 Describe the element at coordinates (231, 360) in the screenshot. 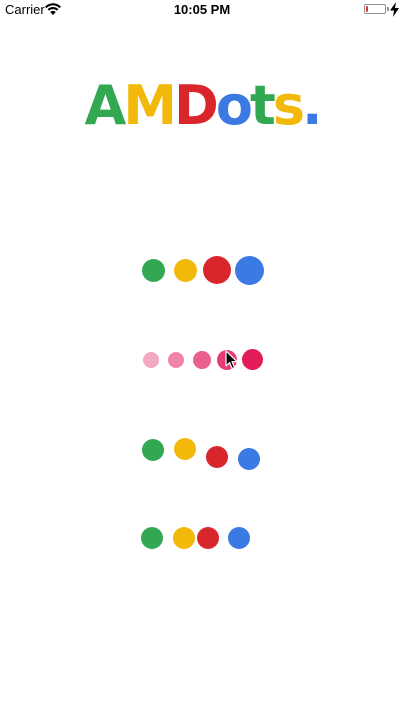

I see `mouse-pointer-icon` at that location.